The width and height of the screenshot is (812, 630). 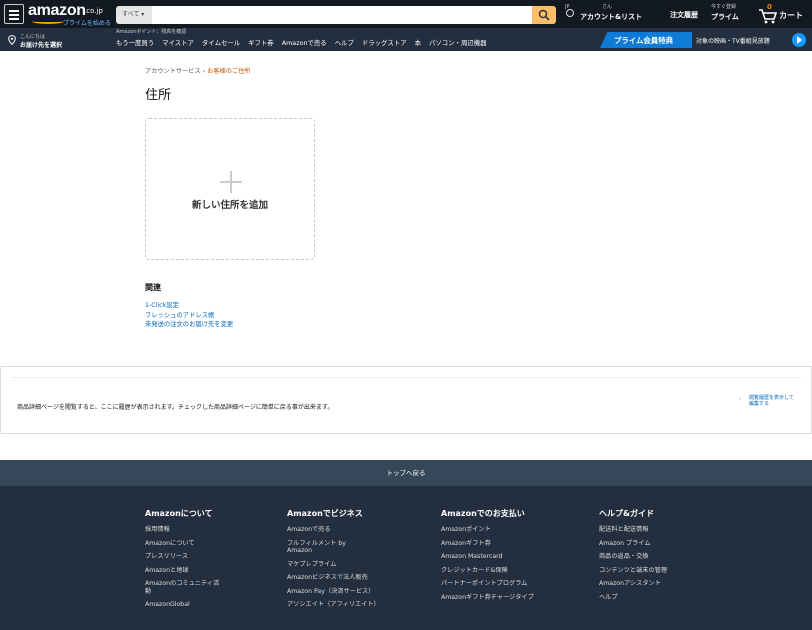 What do you see at coordinates (151, 31) in the screenshot?
I see `points-link: Amazonポイント：残高を確認` at bounding box center [151, 31].